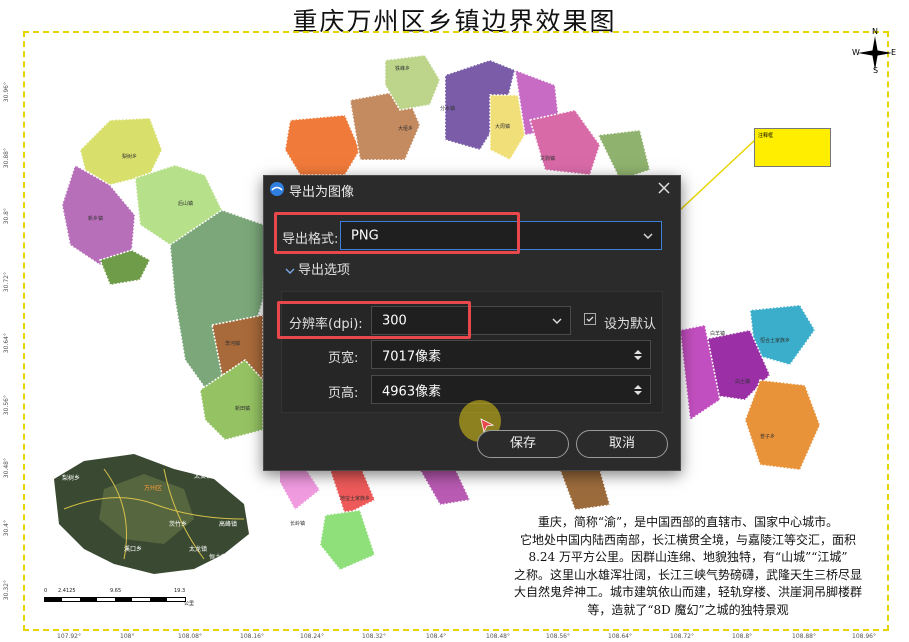 This screenshot has width=909, height=642. What do you see at coordinates (116, 591) in the screenshot?
I see `scale-label: 9.65` at bounding box center [116, 591].